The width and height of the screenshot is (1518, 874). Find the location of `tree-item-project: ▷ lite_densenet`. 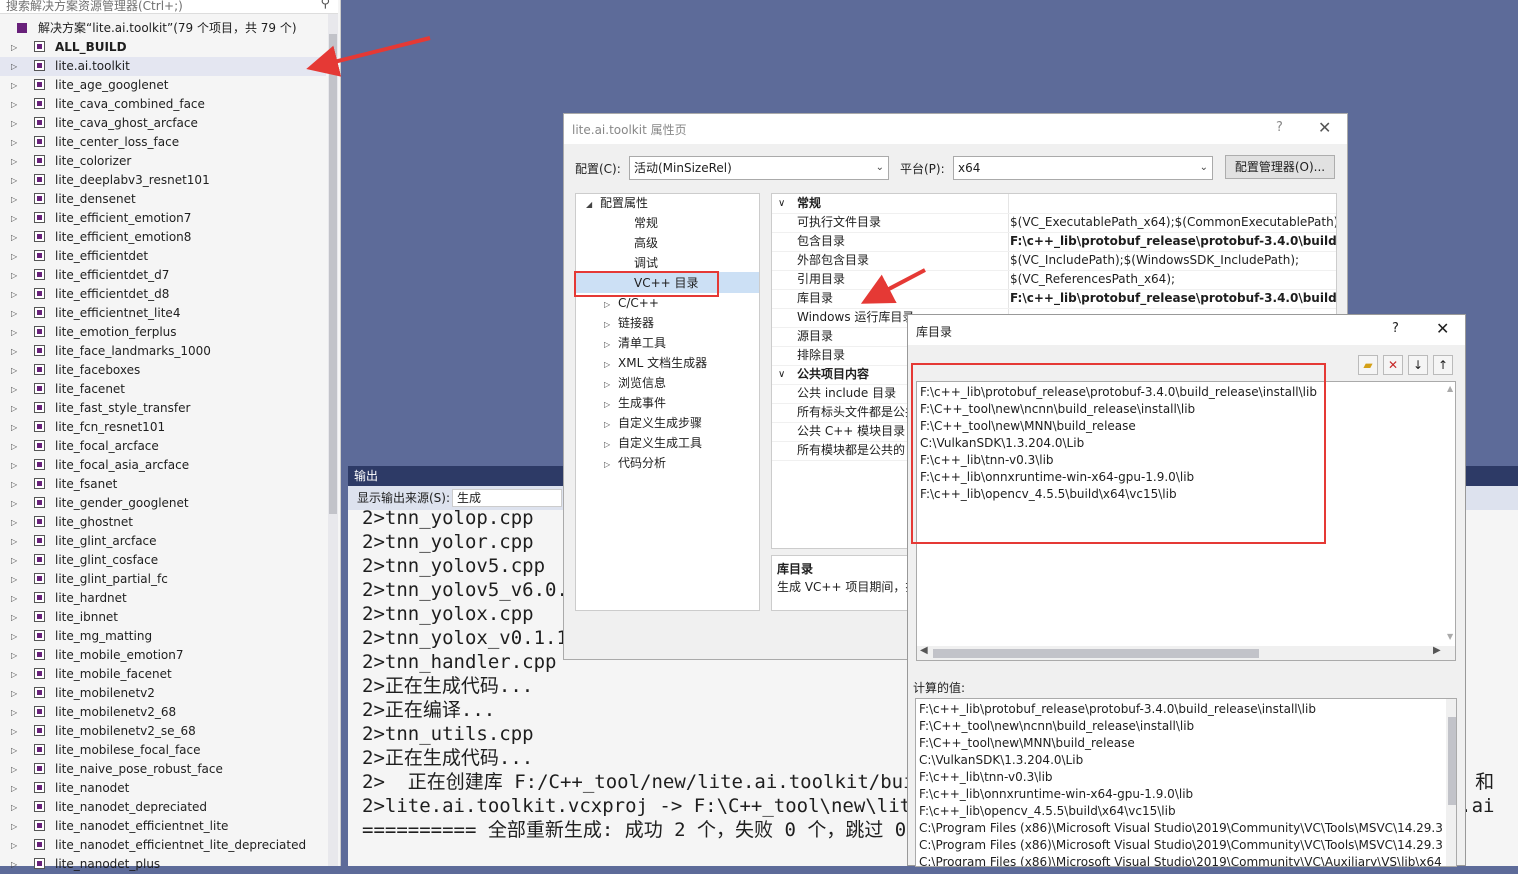

tree-item-project: ▷ lite_densenet is located at coordinates (163, 199).